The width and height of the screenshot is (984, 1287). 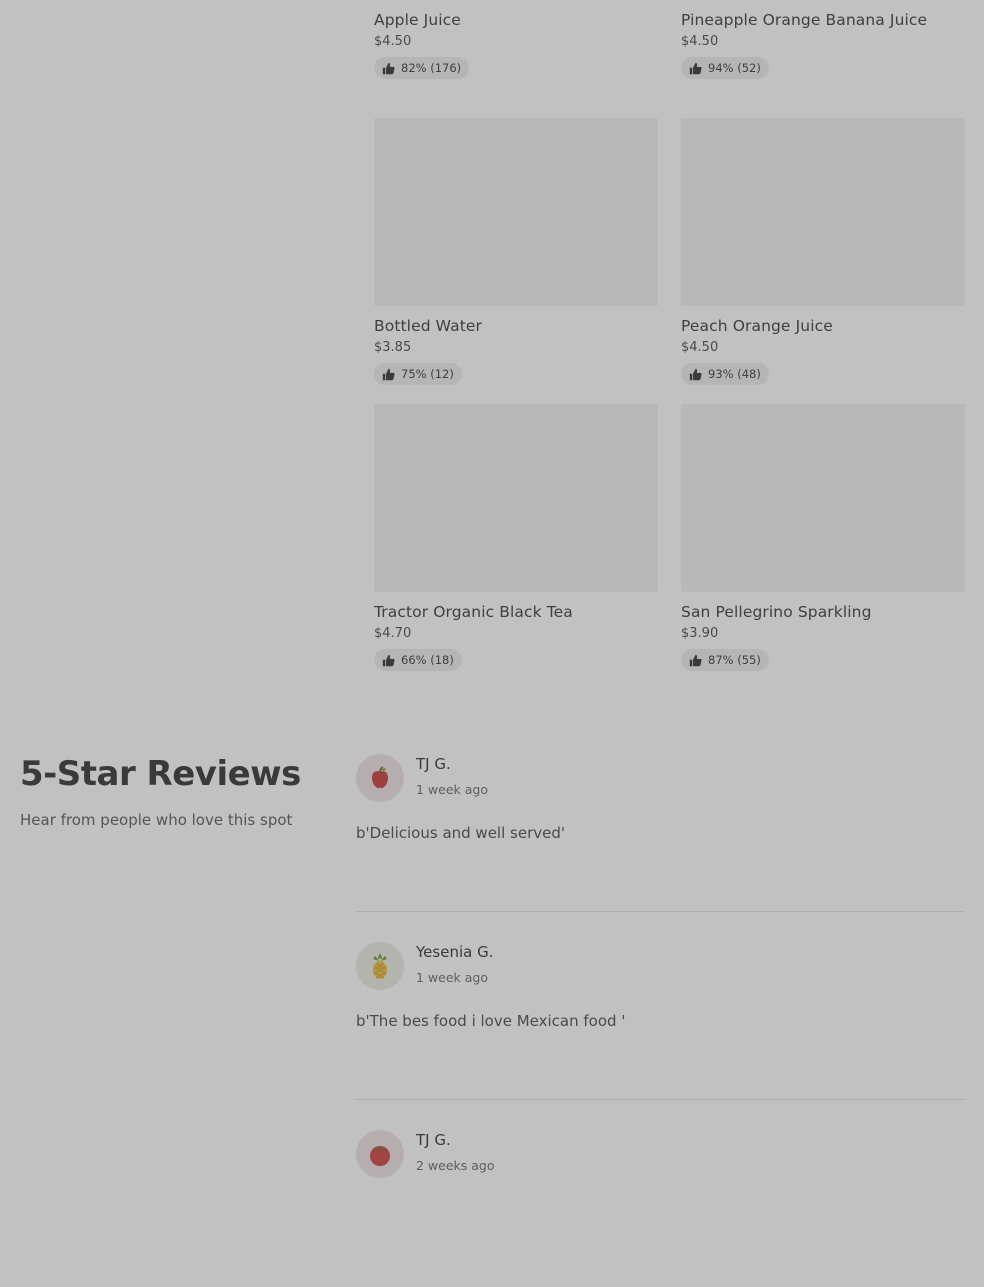 I want to click on product-card: Tractor Organic Black Tea $4.70 66% (18), so click(x=516, y=537).